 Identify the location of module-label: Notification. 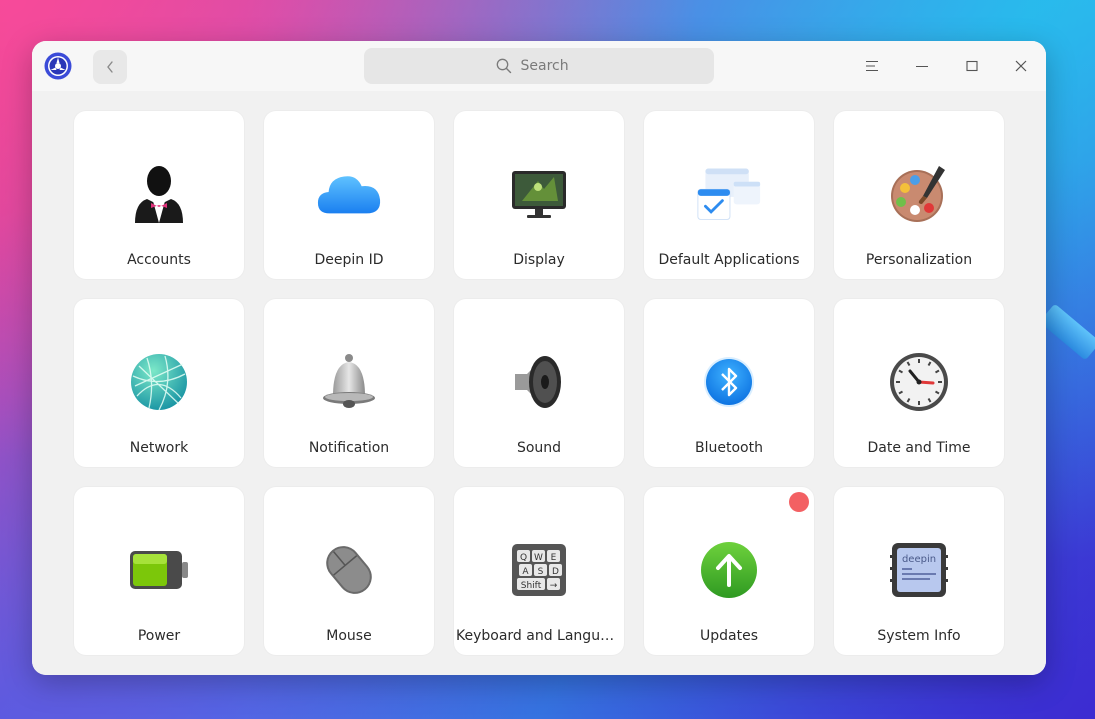
(349, 448).